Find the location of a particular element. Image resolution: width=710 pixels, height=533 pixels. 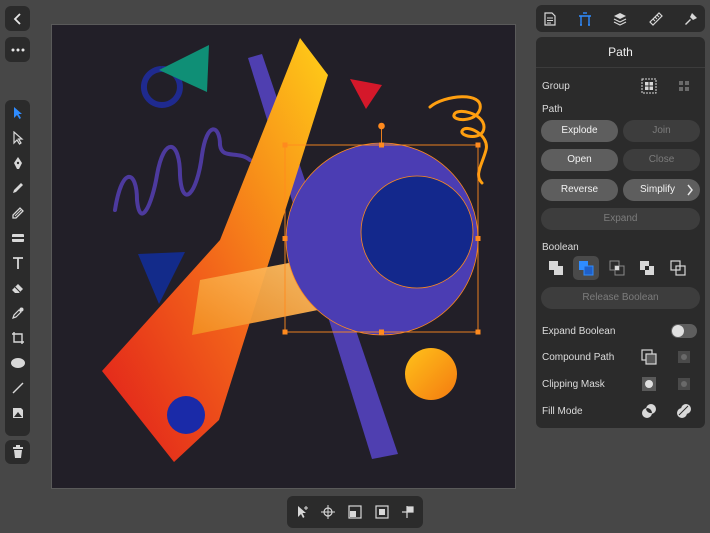

crop-tool-button is located at coordinates (17, 338).